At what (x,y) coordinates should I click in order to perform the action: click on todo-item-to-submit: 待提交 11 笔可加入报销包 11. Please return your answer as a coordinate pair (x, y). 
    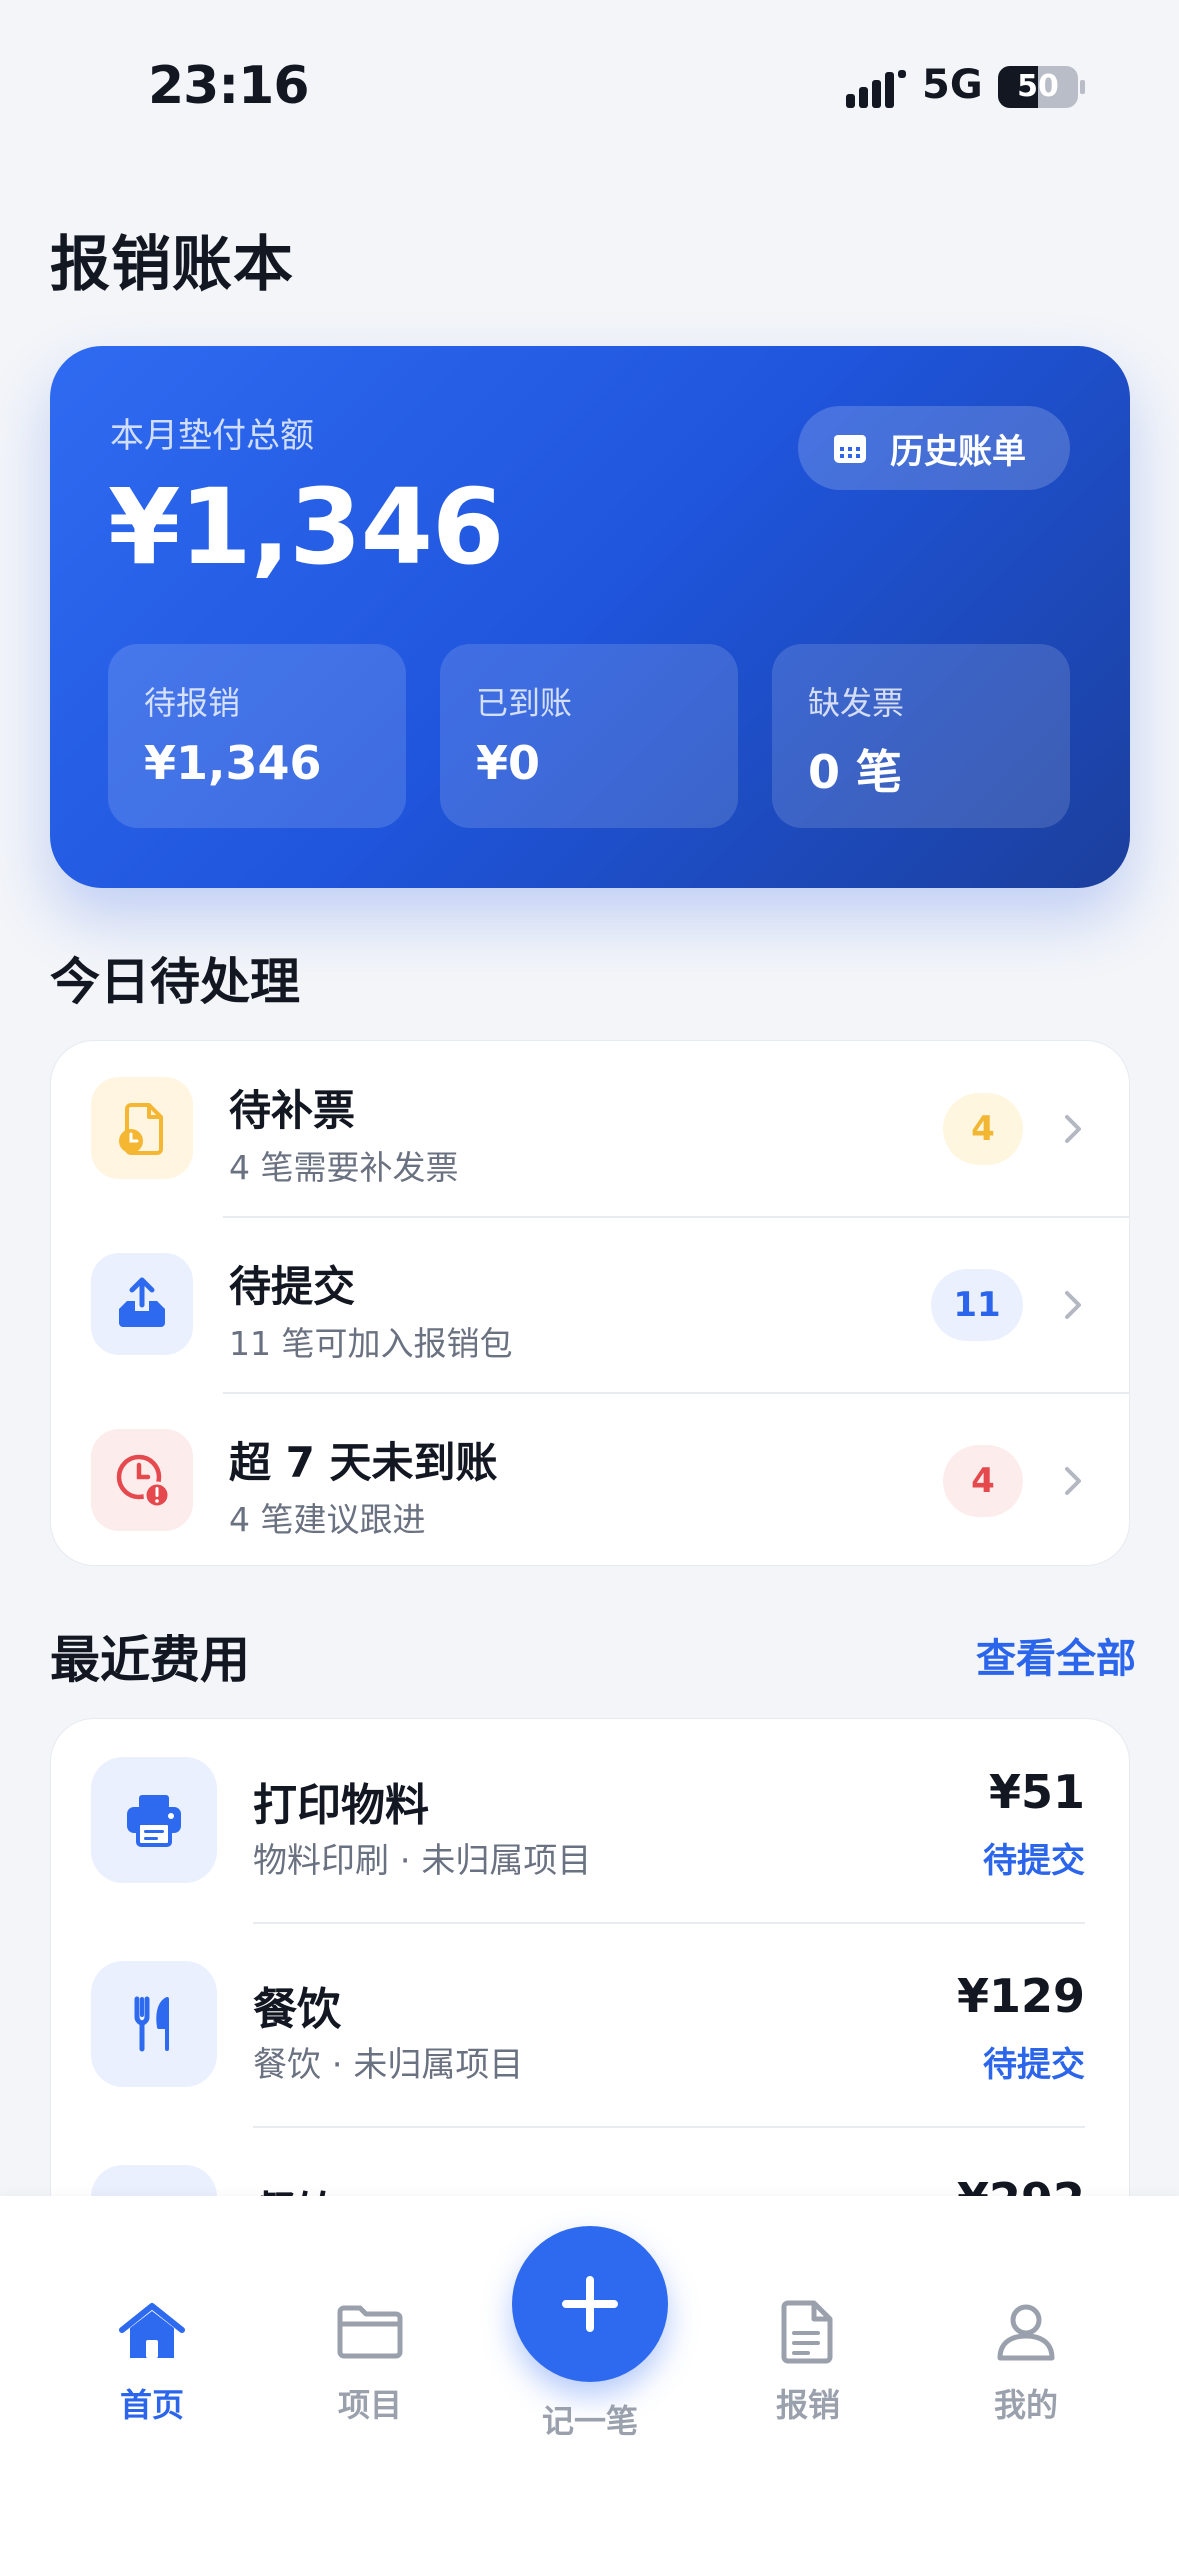
    Looking at the image, I should click on (590, 1305).